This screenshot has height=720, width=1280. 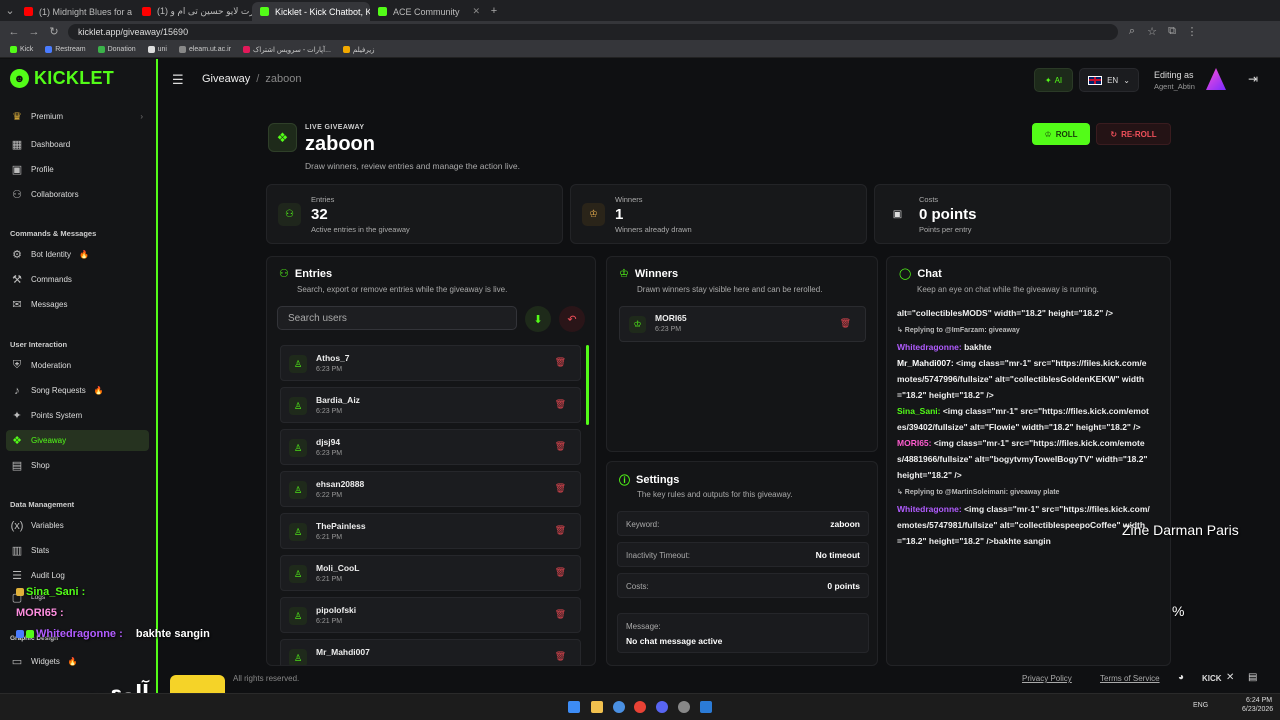 I want to click on sidebar-item-widgets: ▭ Widgets 🔥, so click(x=77, y=661).